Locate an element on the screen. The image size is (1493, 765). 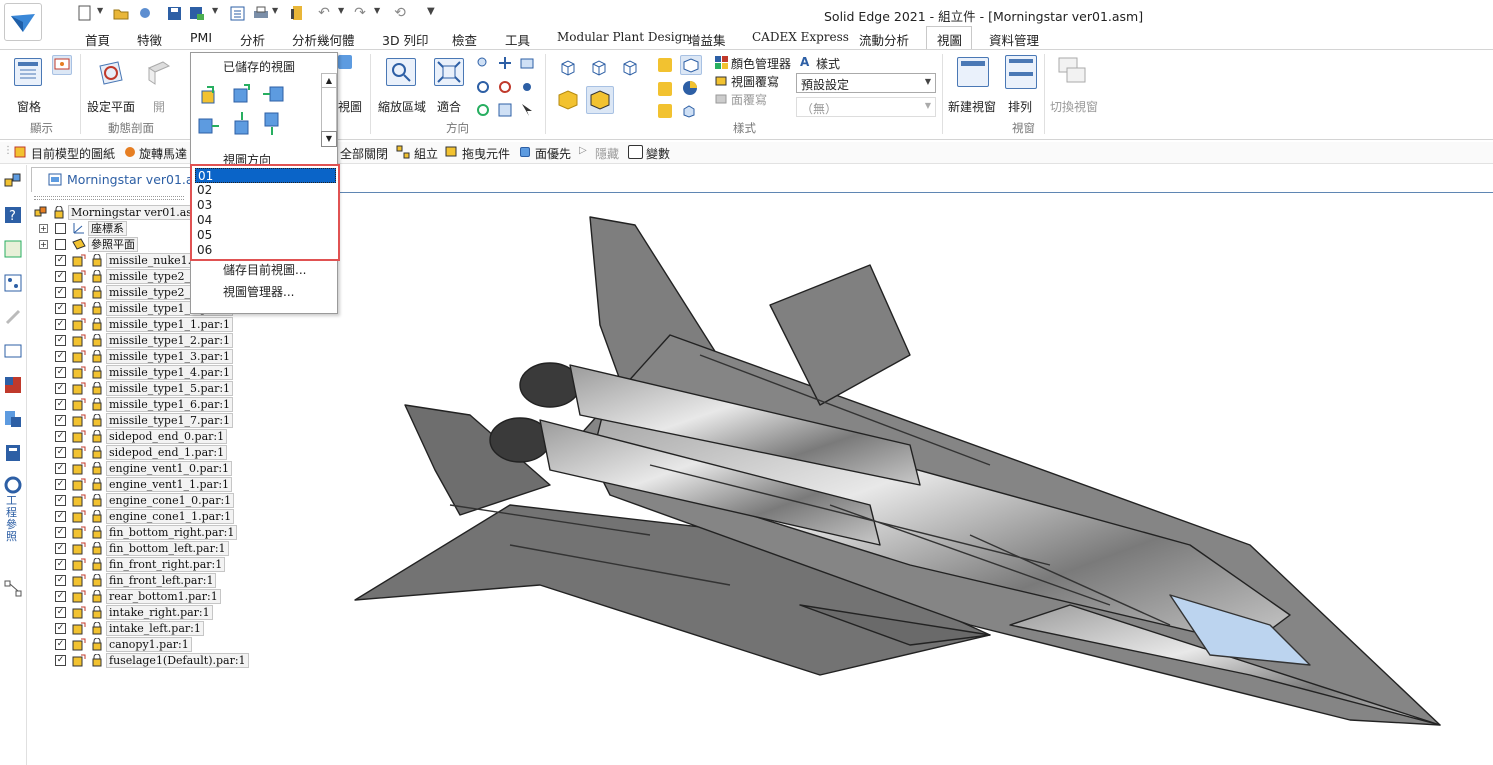
pane-splitter is located at coordinates (109, 198).